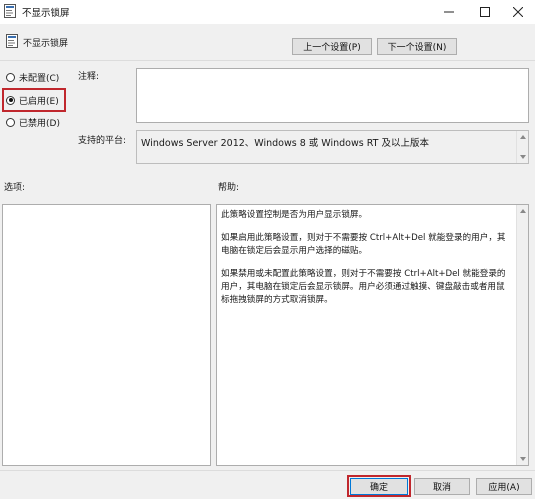  Describe the element at coordinates (379, 486) in the screenshot. I see `ok-highlight` at that location.